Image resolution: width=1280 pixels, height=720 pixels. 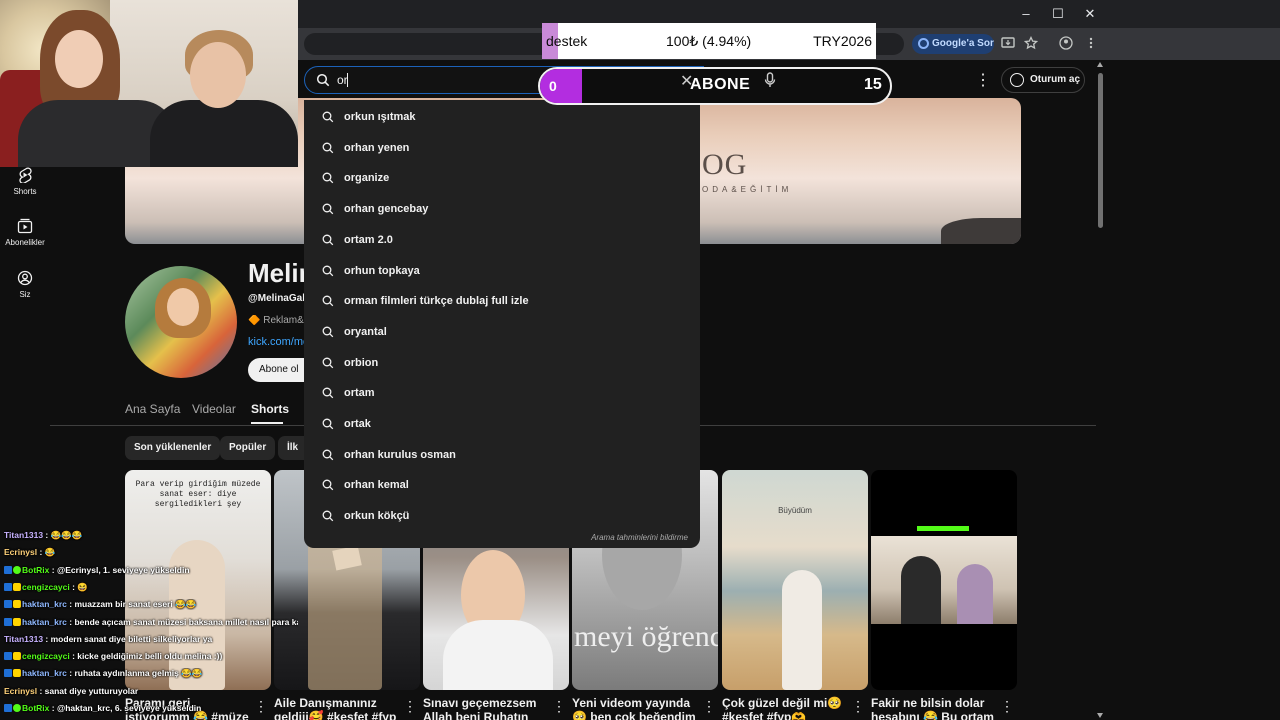 I want to click on search-suggestion: organize, so click(x=502, y=178).